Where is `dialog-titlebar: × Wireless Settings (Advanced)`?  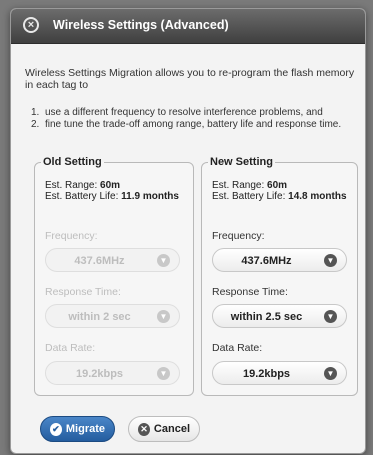
dialog-titlebar: × Wireless Settings (Advanced) is located at coordinates (188, 26).